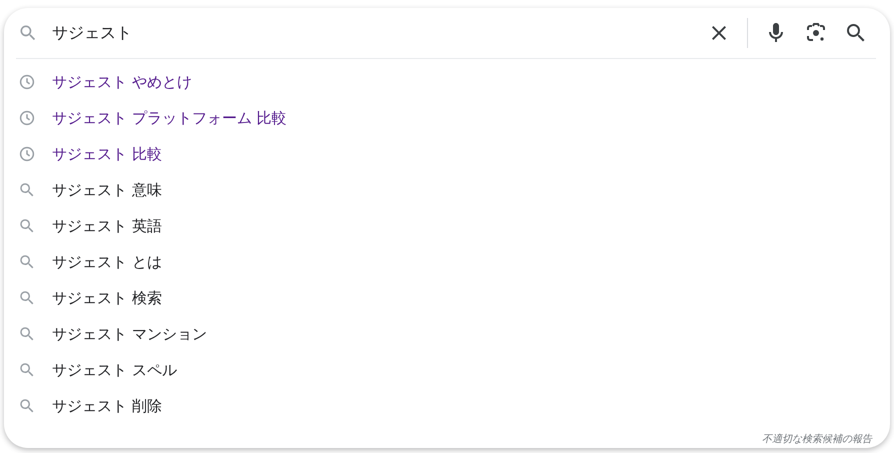 The width and height of the screenshot is (894, 453). I want to click on suggestion-item: サジェスト 削除, so click(447, 406).